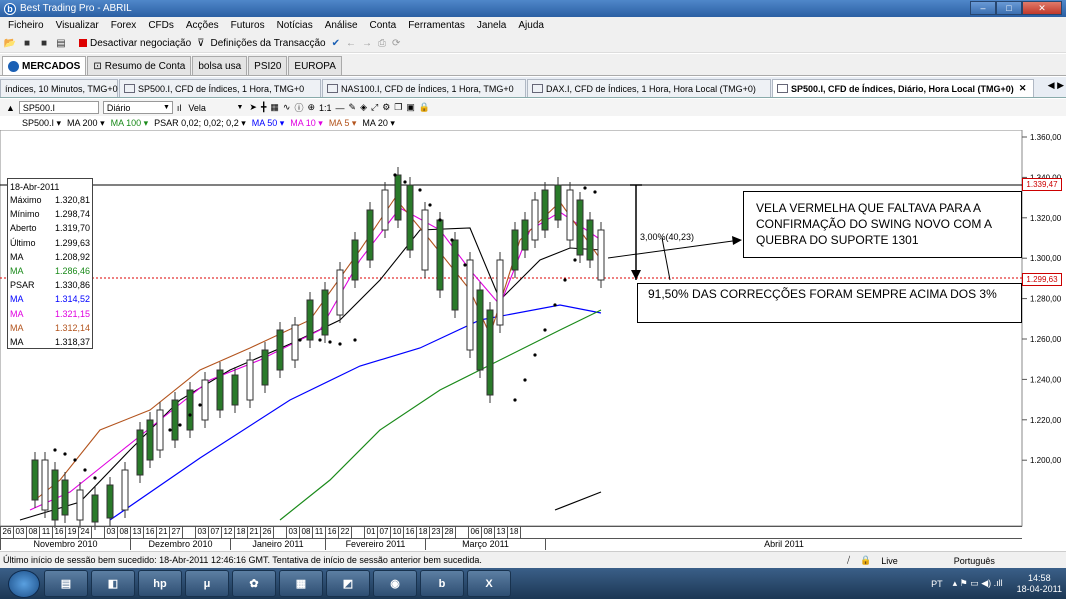 The image size is (1066, 599). Describe the element at coordinates (1023, 88) in the screenshot. I see `close-tab-icon: ✕` at that location.